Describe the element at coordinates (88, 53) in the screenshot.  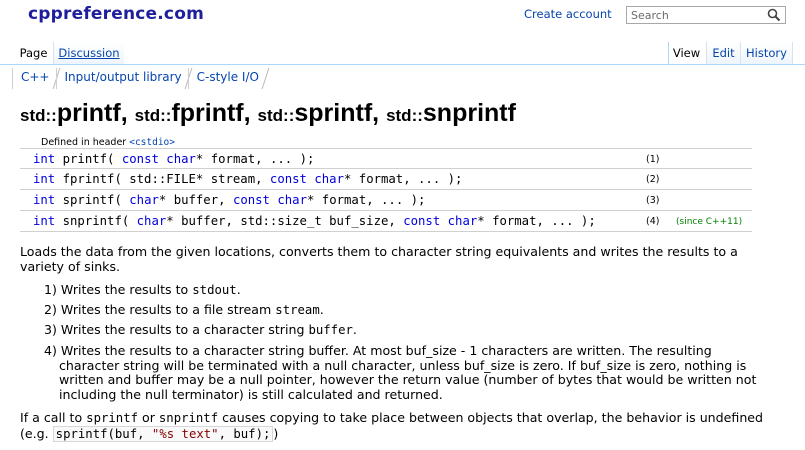
I see `tab-discussion: Discussion` at that location.